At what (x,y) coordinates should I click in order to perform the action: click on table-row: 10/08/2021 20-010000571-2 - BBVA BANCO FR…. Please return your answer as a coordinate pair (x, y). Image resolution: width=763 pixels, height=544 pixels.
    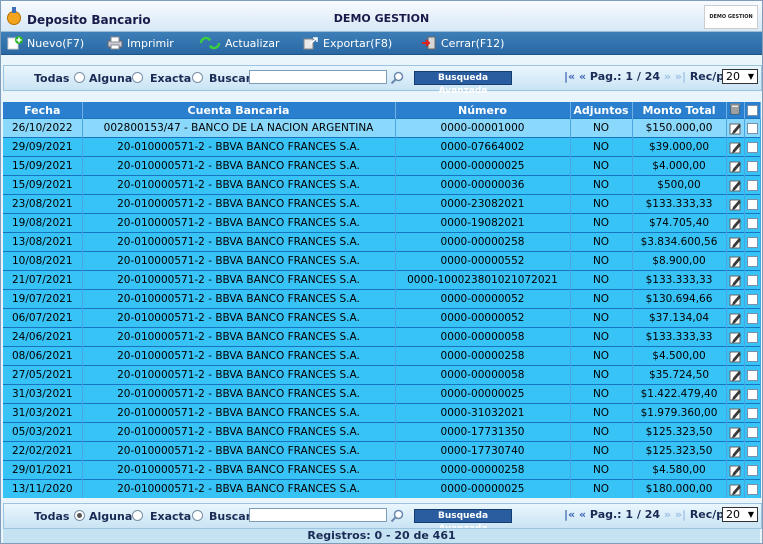
    Looking at the image, I should click on (382, 261).